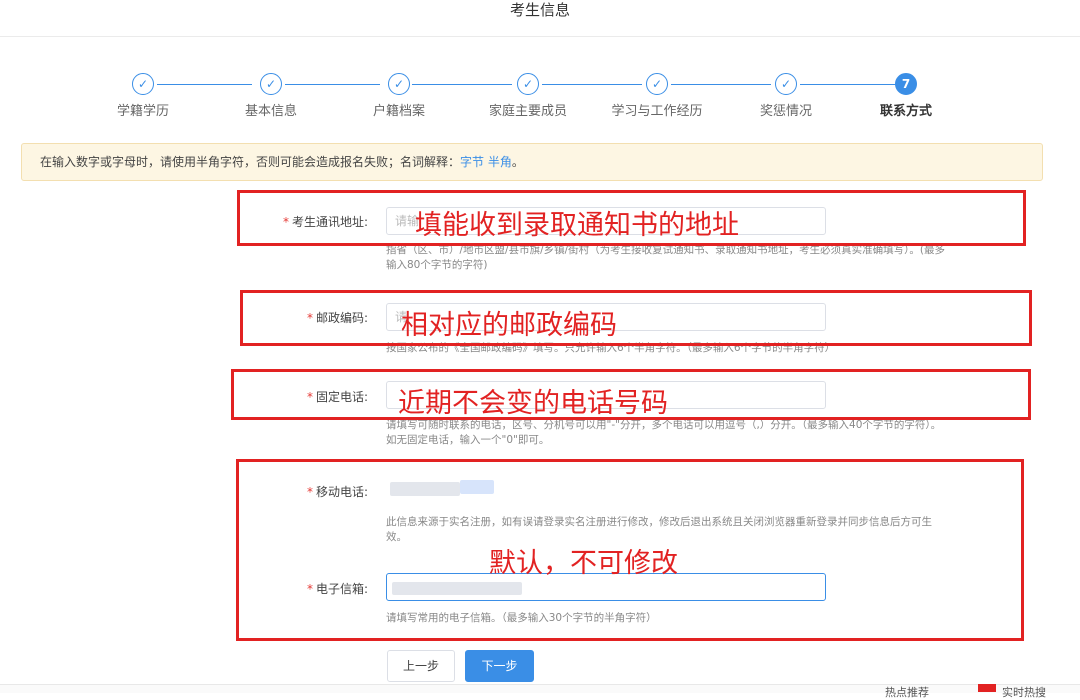  What do you see at coordinates (907, 692) in the screenshot?
I see `footer-hot-recommend: 热点推荐` at bounding box center [907, 692].